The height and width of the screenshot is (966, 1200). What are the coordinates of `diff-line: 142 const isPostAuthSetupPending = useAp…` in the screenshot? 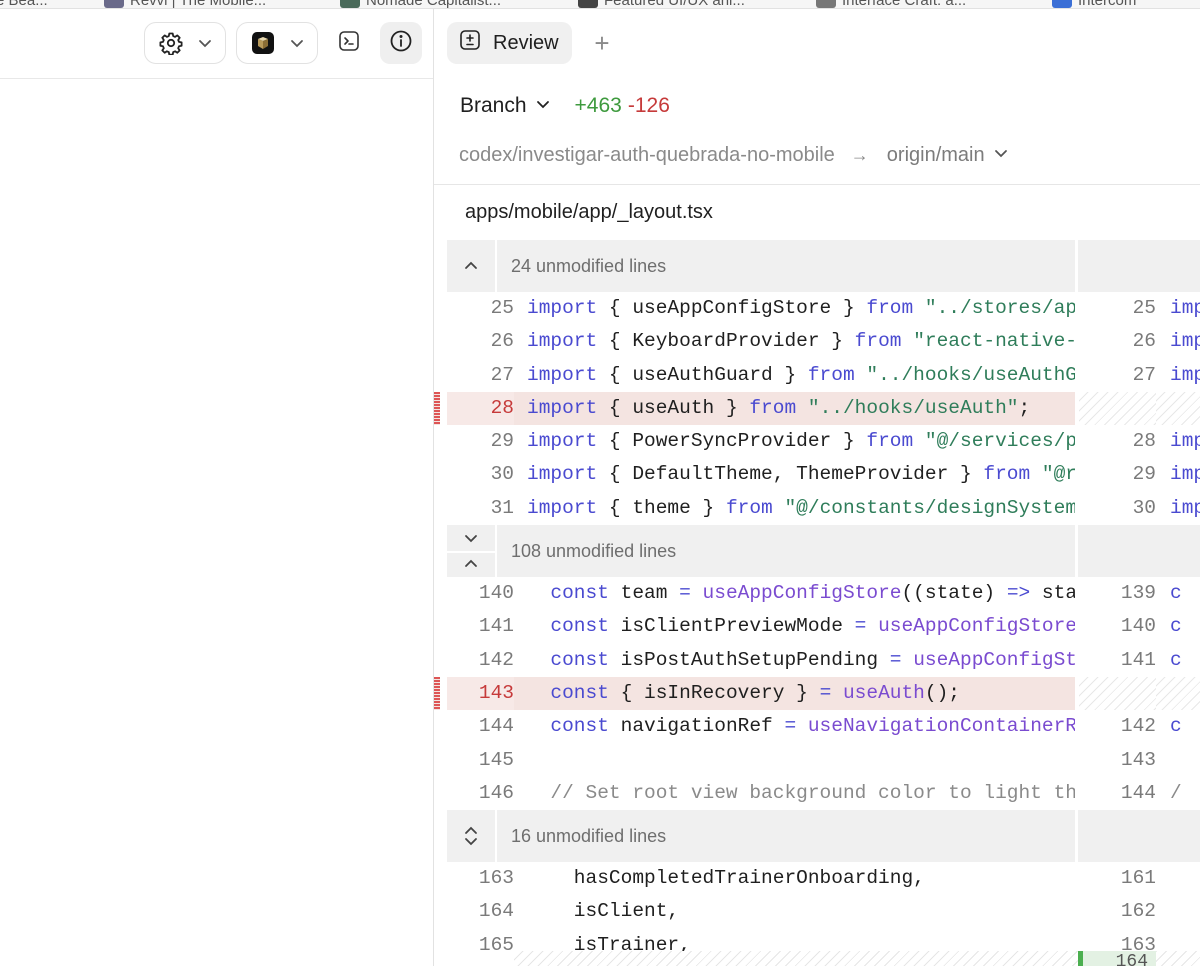 It's located at (817, 660).